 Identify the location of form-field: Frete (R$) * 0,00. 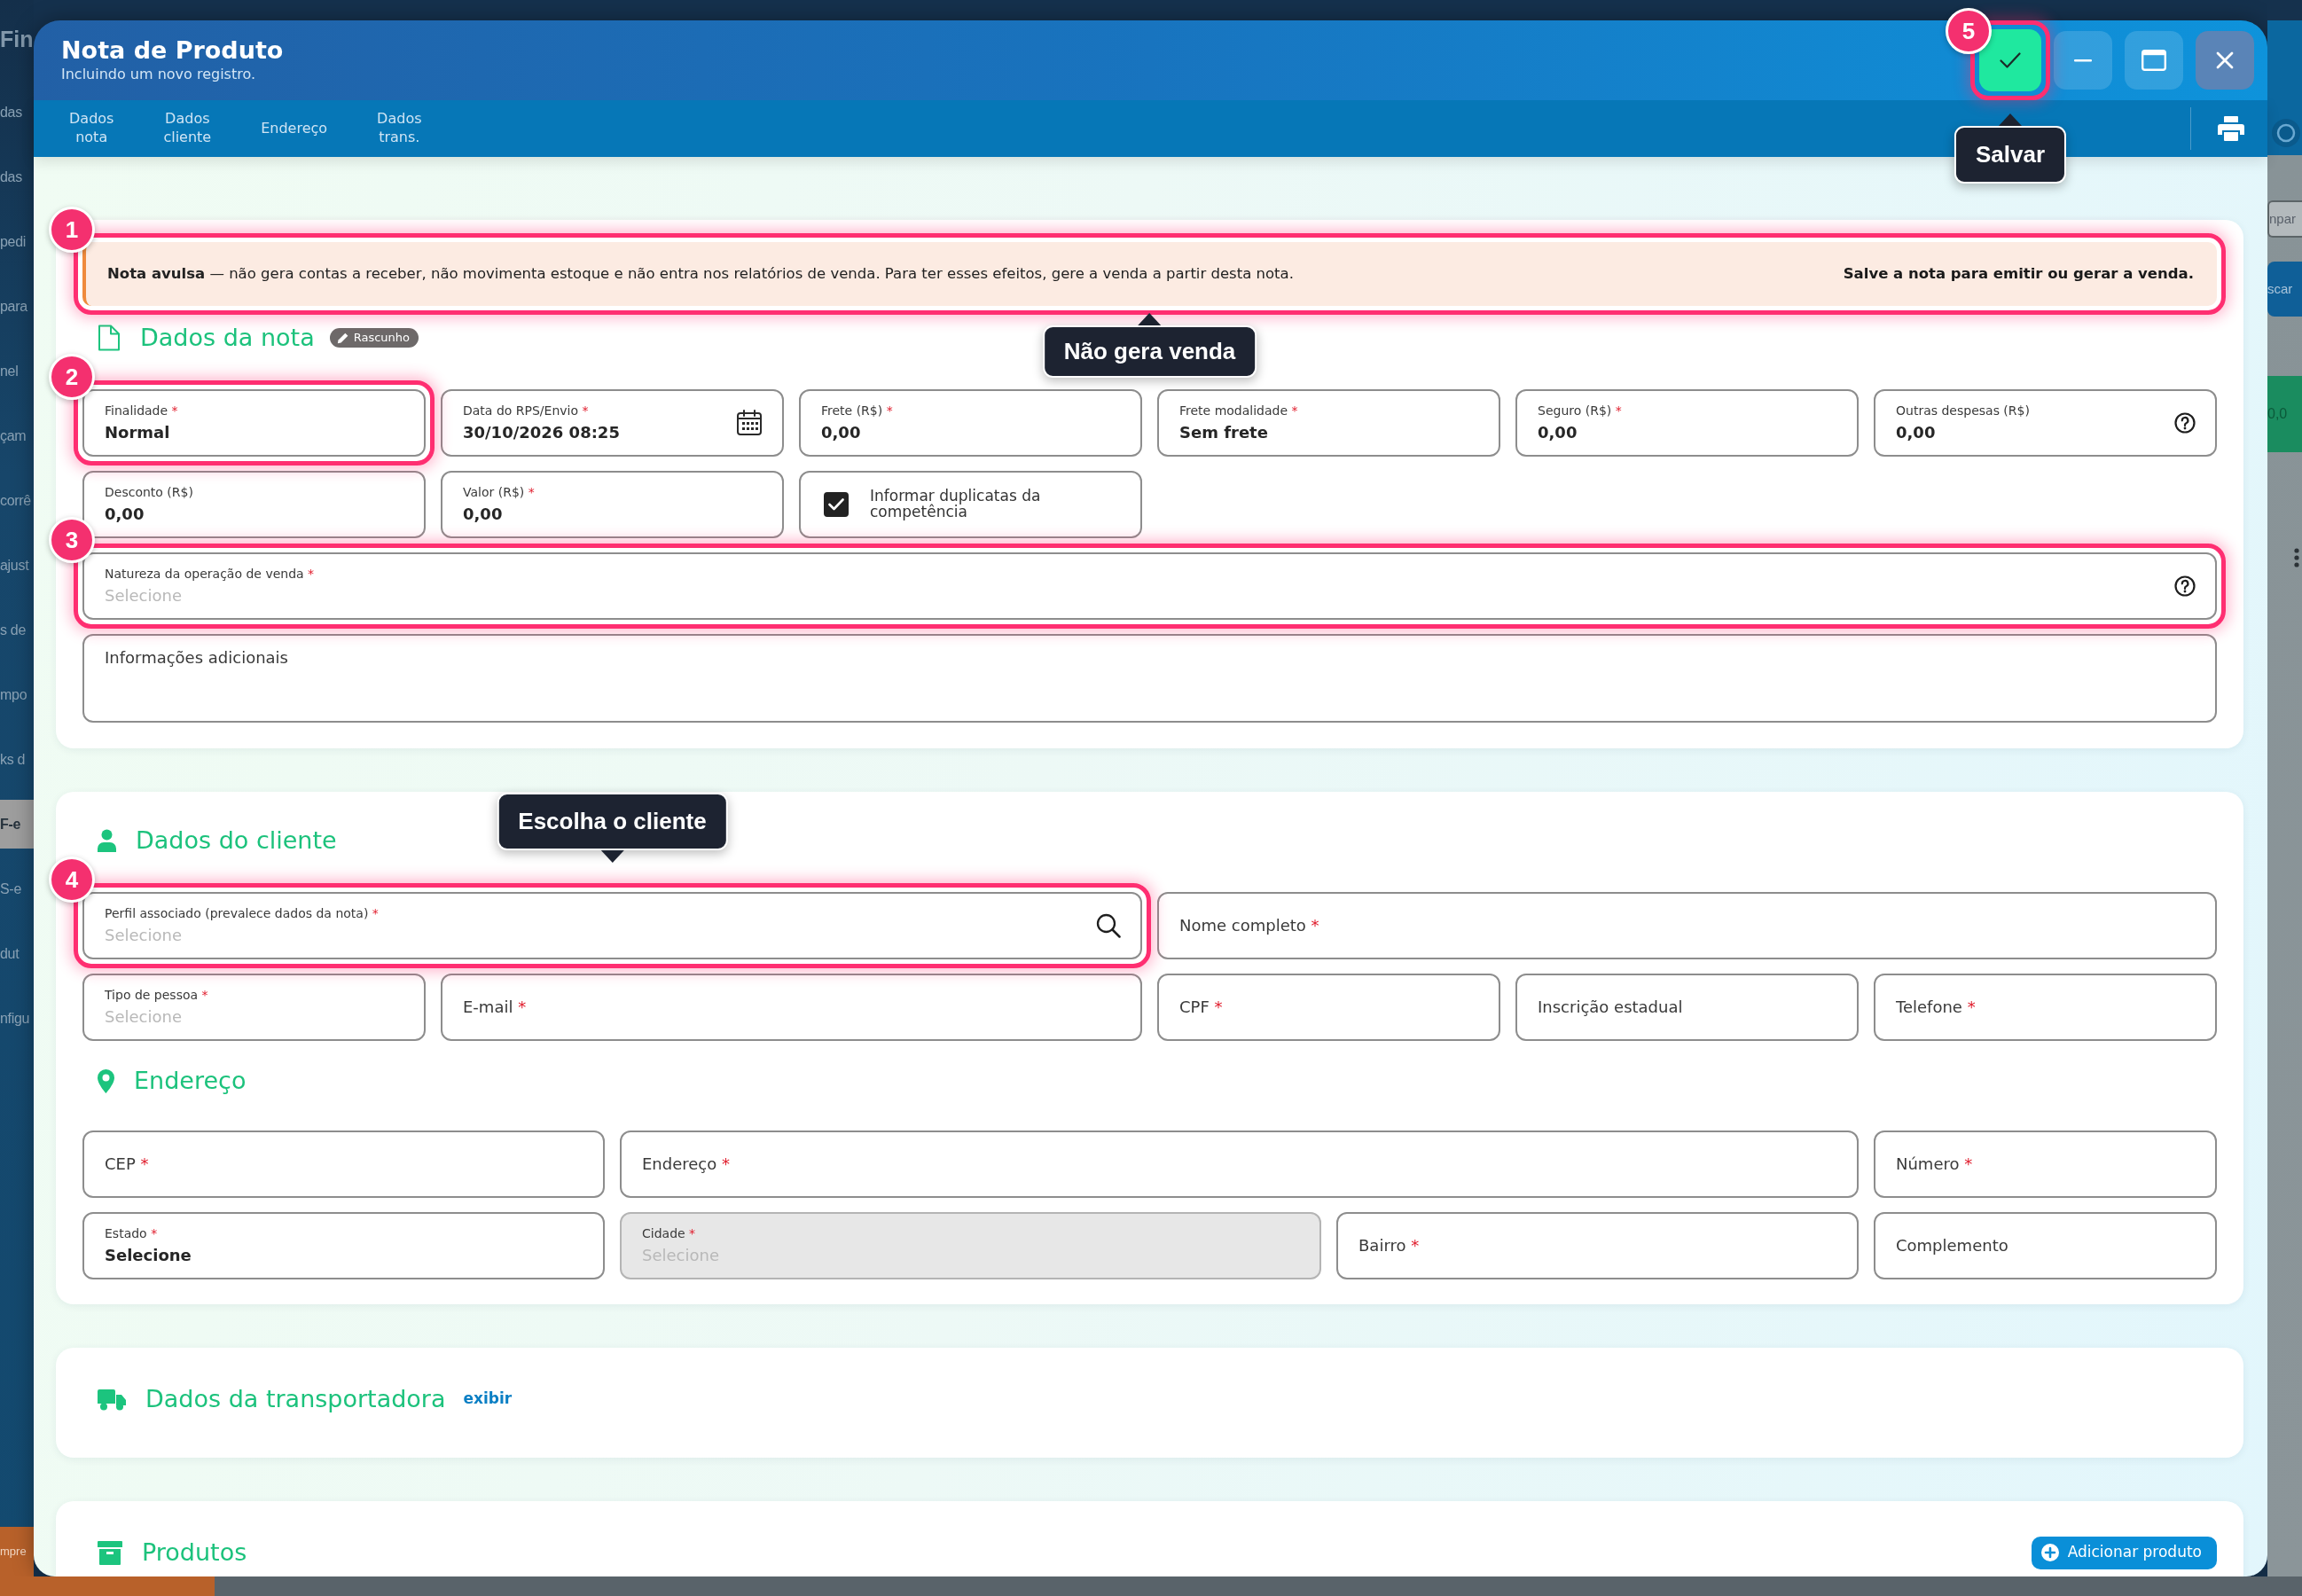
(971, 423).